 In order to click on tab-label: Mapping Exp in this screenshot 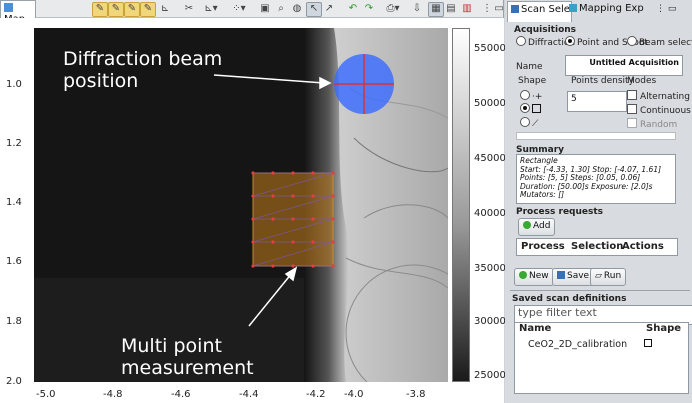, I will do `click(611, 8)`.